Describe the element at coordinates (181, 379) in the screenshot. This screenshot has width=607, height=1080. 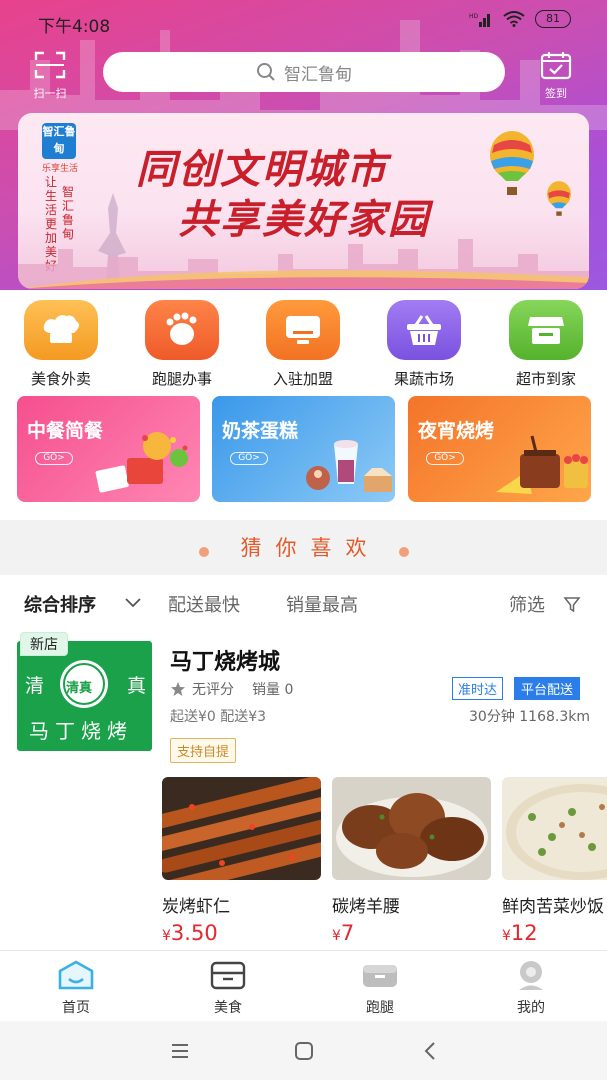
I see `category-label: 跑腿办事` at that location.